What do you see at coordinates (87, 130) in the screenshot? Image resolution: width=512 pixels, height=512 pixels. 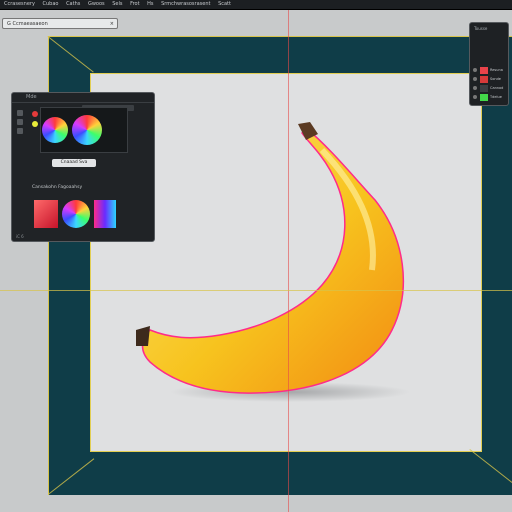 I see `color-wheel-large-icon` at bounding box center [87, 130].